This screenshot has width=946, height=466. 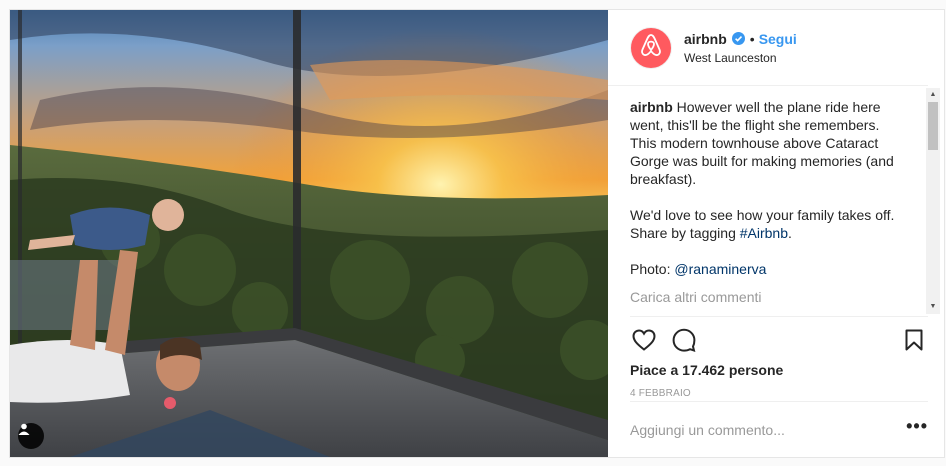 What do you see at coordinates (740, 48) in the screenshot?
I see `header-text: airbnb • Segui West Launceston` at bounding box center [740, 48].